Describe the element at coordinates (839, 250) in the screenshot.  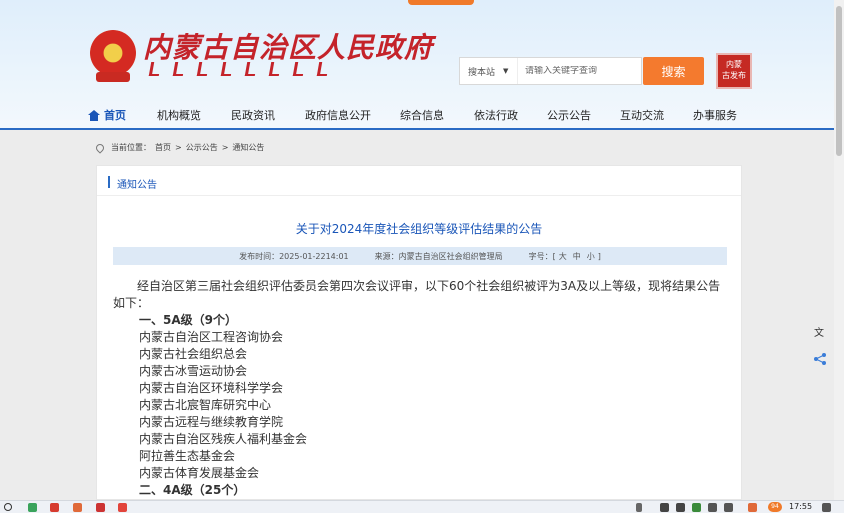
I see `page-scrollbar` at that location.